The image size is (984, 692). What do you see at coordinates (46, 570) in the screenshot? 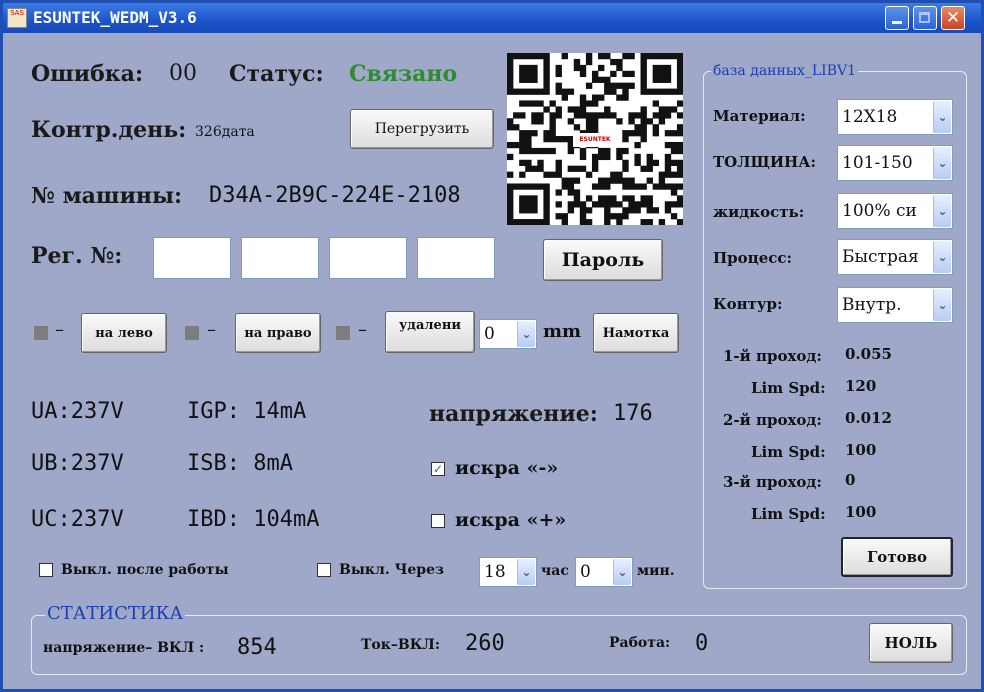
I see `shutdown-after-work-checkbox` at bounding box center [46, 570].